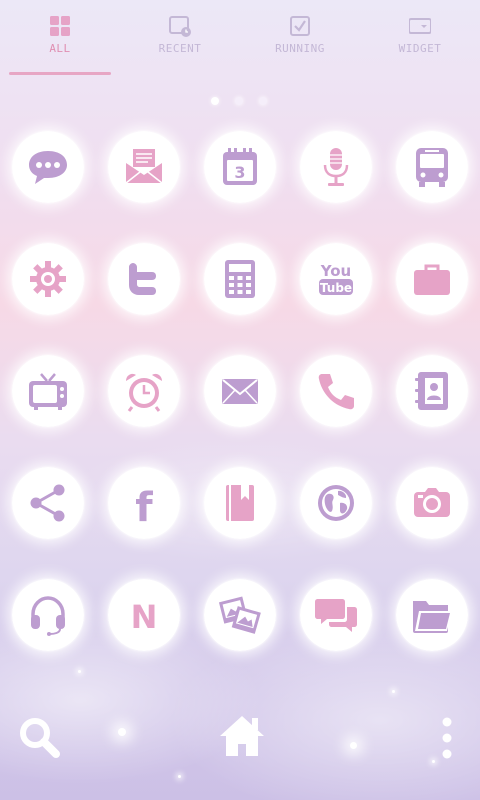  Describe the element at coordinates (336, 288) in the screenshot. I see `youtube-logo-bottom: Tube` at that location.